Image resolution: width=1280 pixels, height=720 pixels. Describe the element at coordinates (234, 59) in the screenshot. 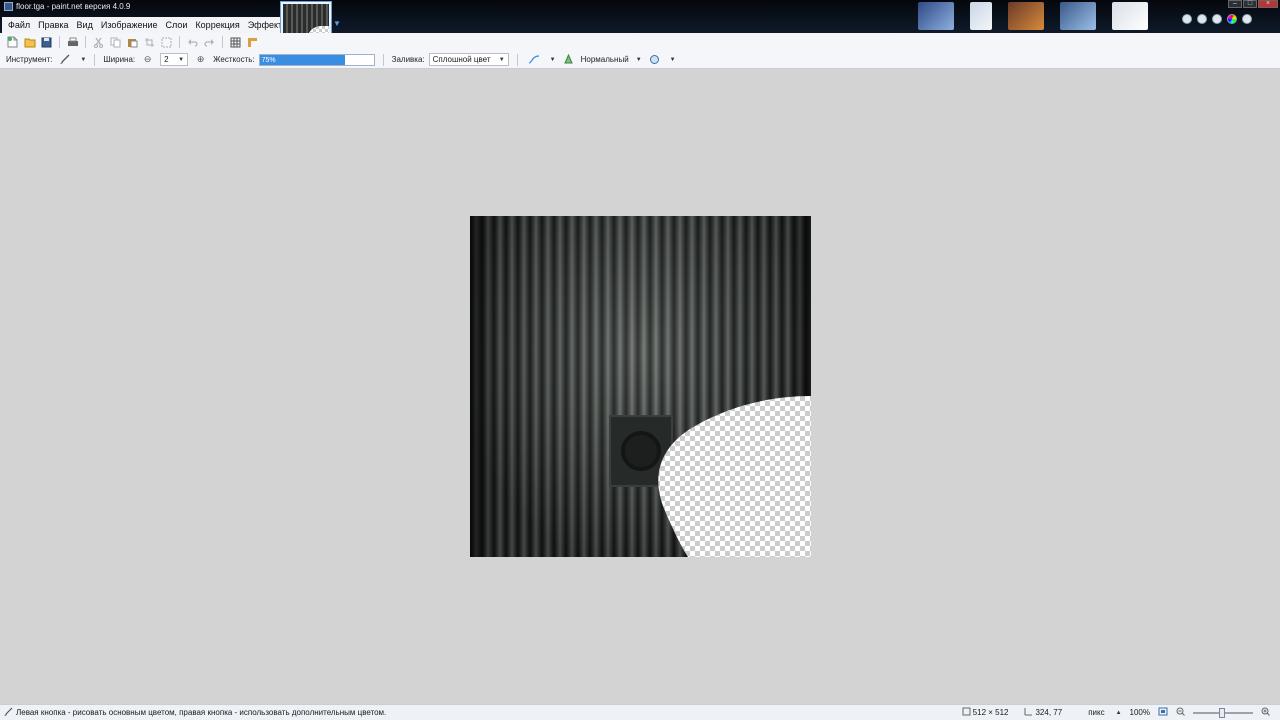

I see `hardness-label: Жесткость:` at that location.